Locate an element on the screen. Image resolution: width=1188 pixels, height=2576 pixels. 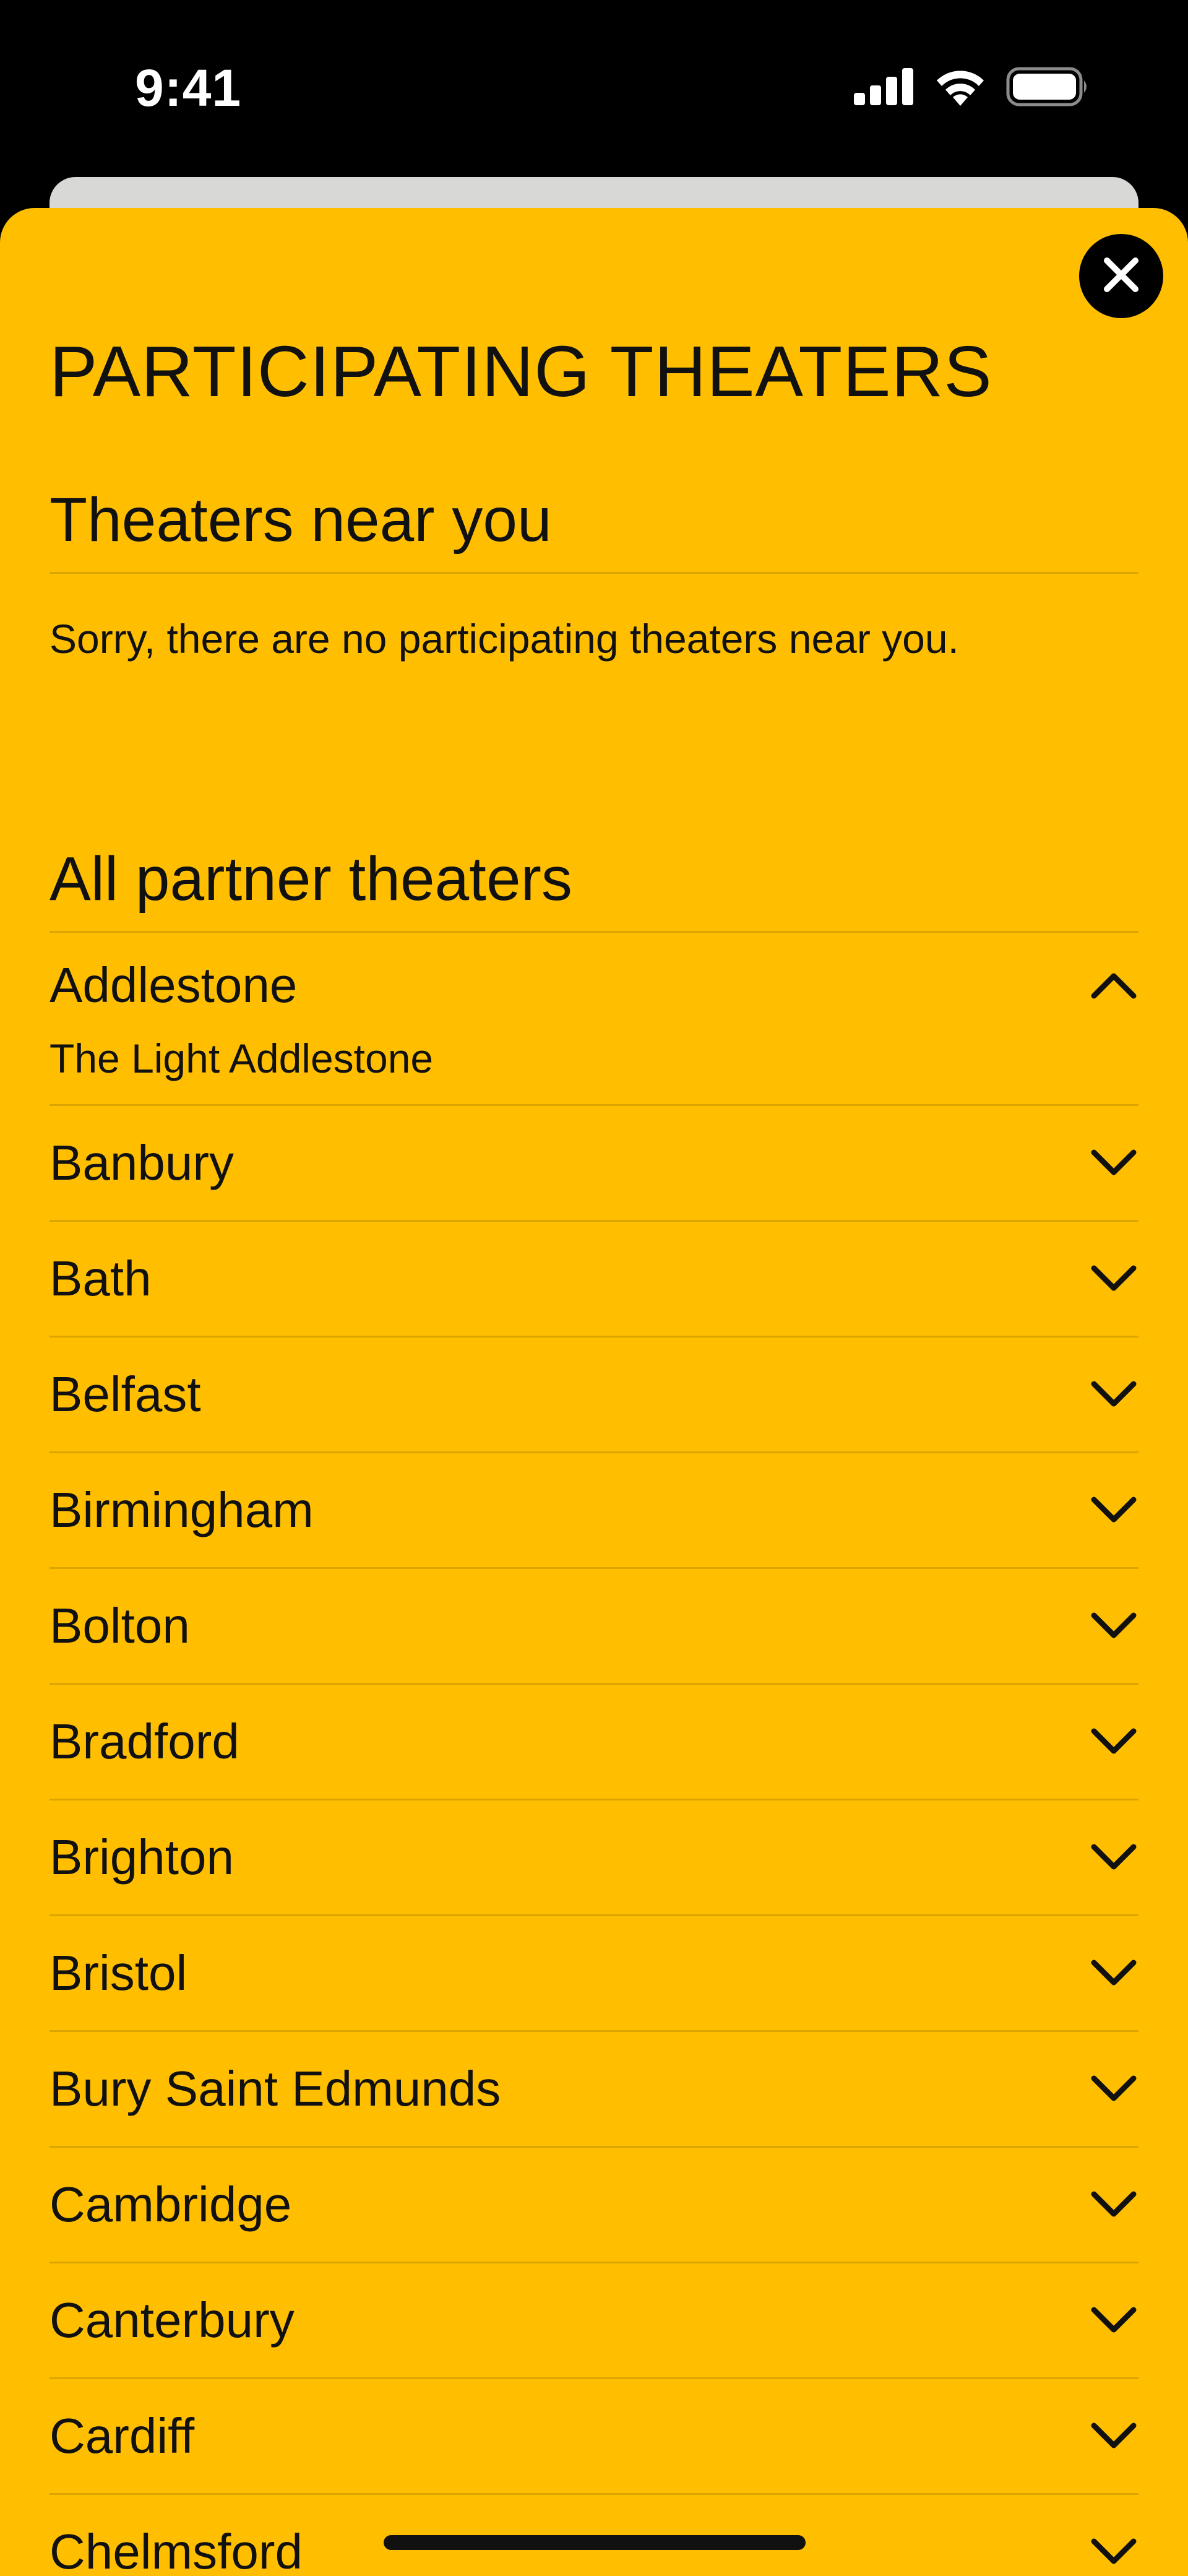
city-row: Bath is located at coordinates (594, 1279).